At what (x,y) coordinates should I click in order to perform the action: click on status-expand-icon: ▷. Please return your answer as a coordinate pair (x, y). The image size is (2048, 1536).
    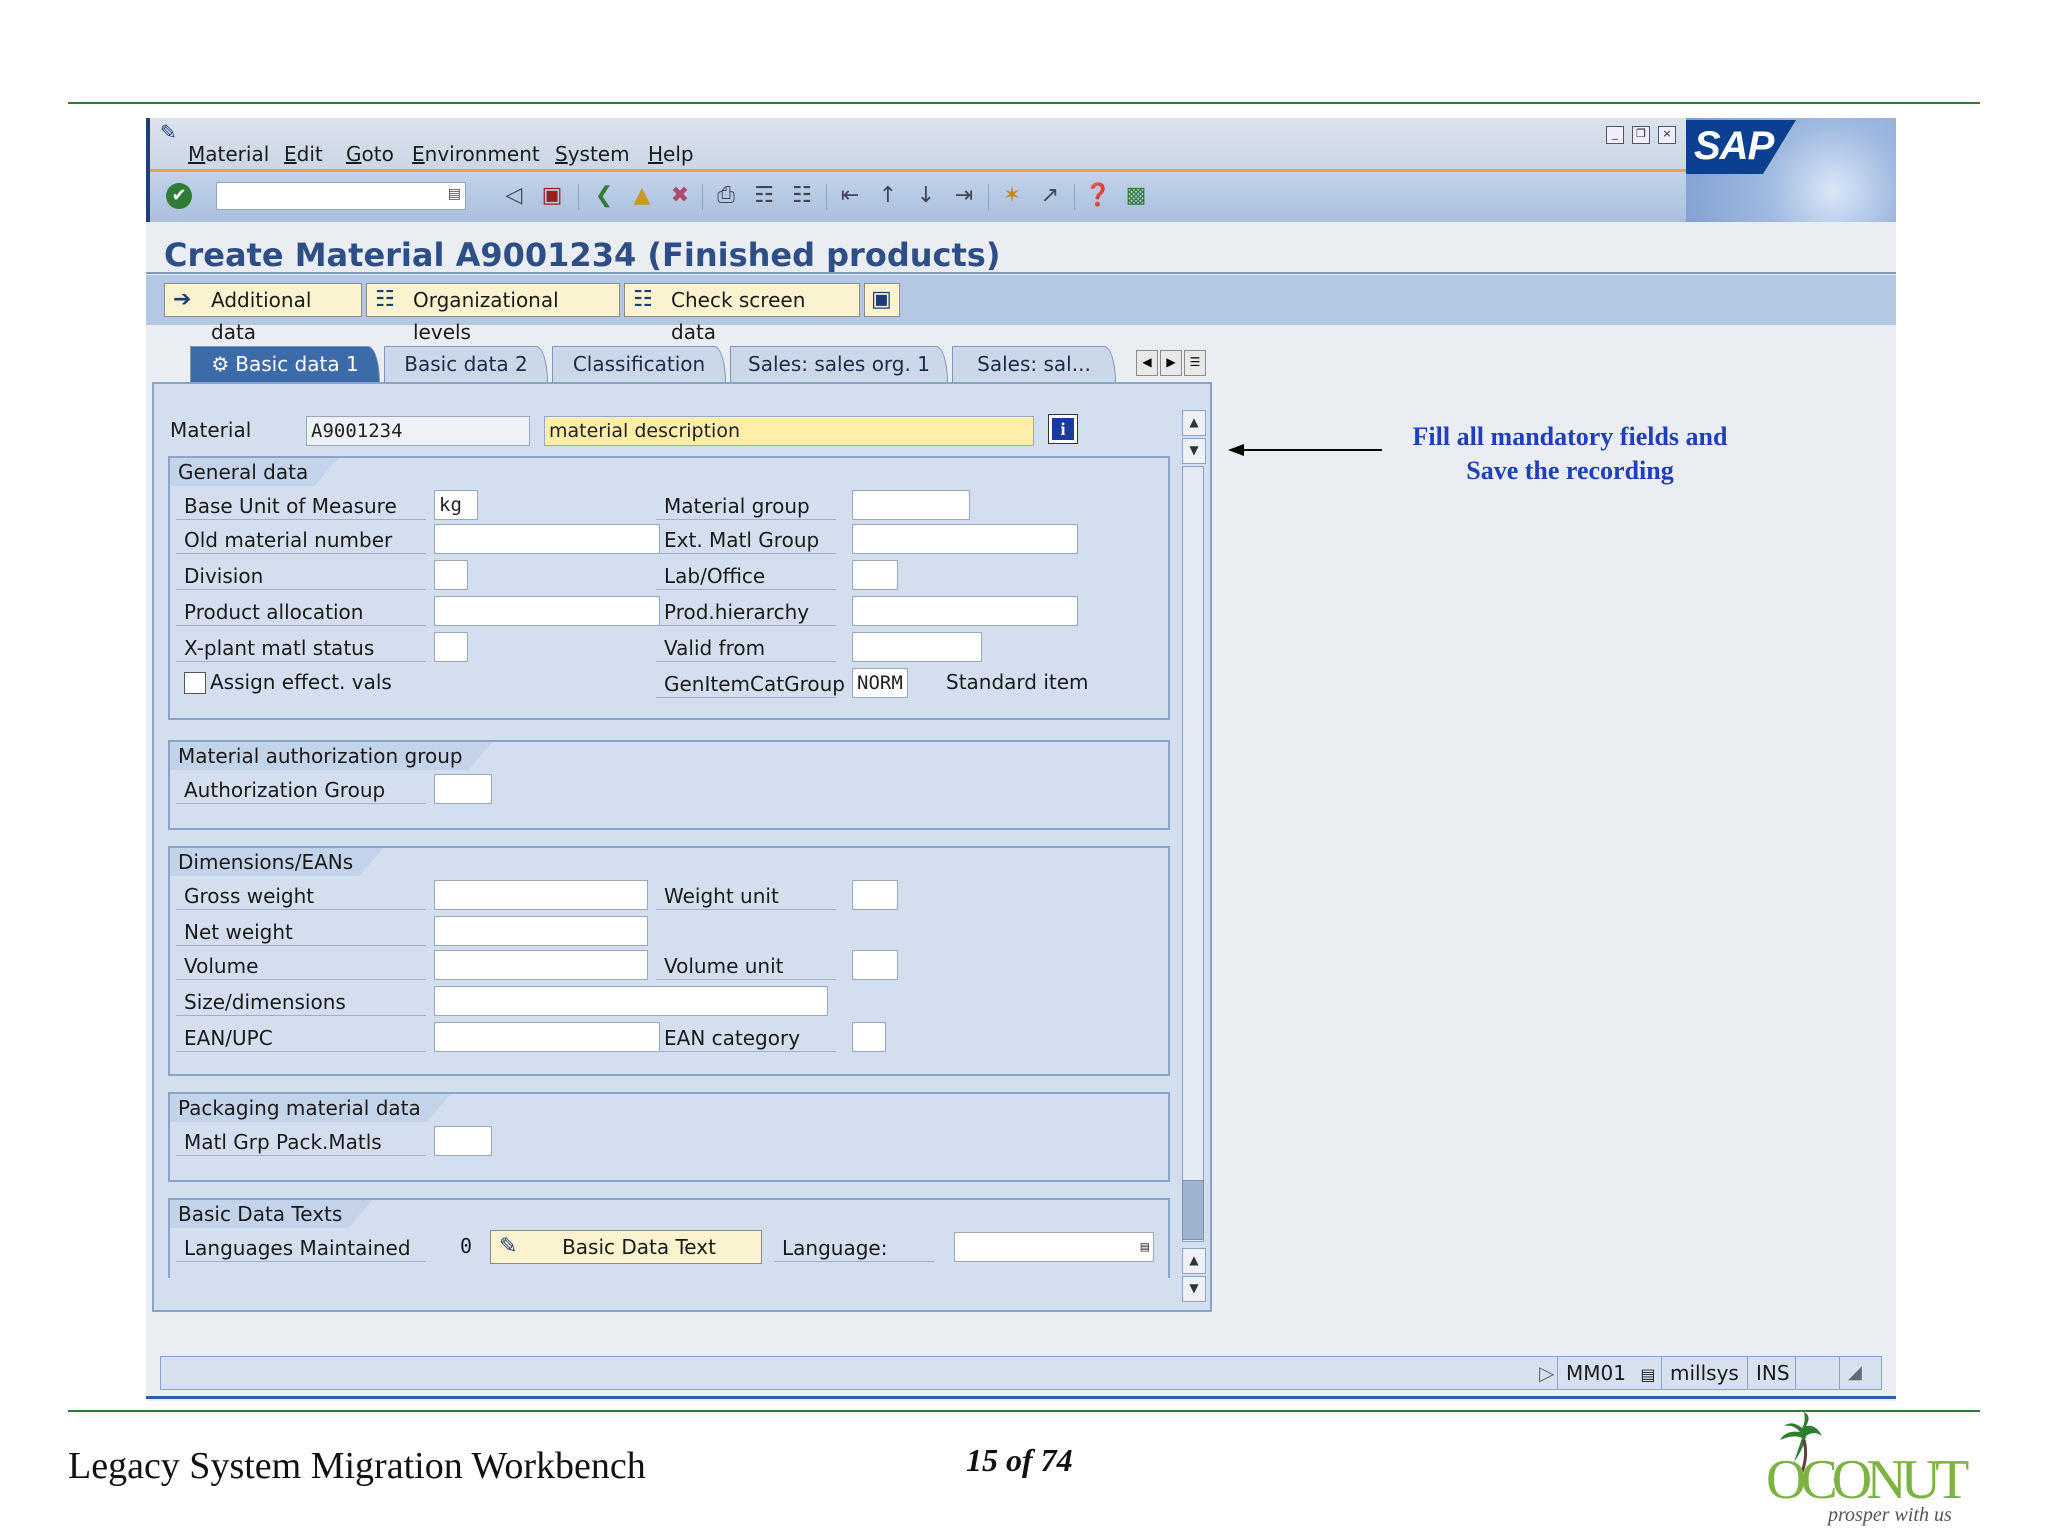
    Looking at the image, I should click on (1542, 1373).